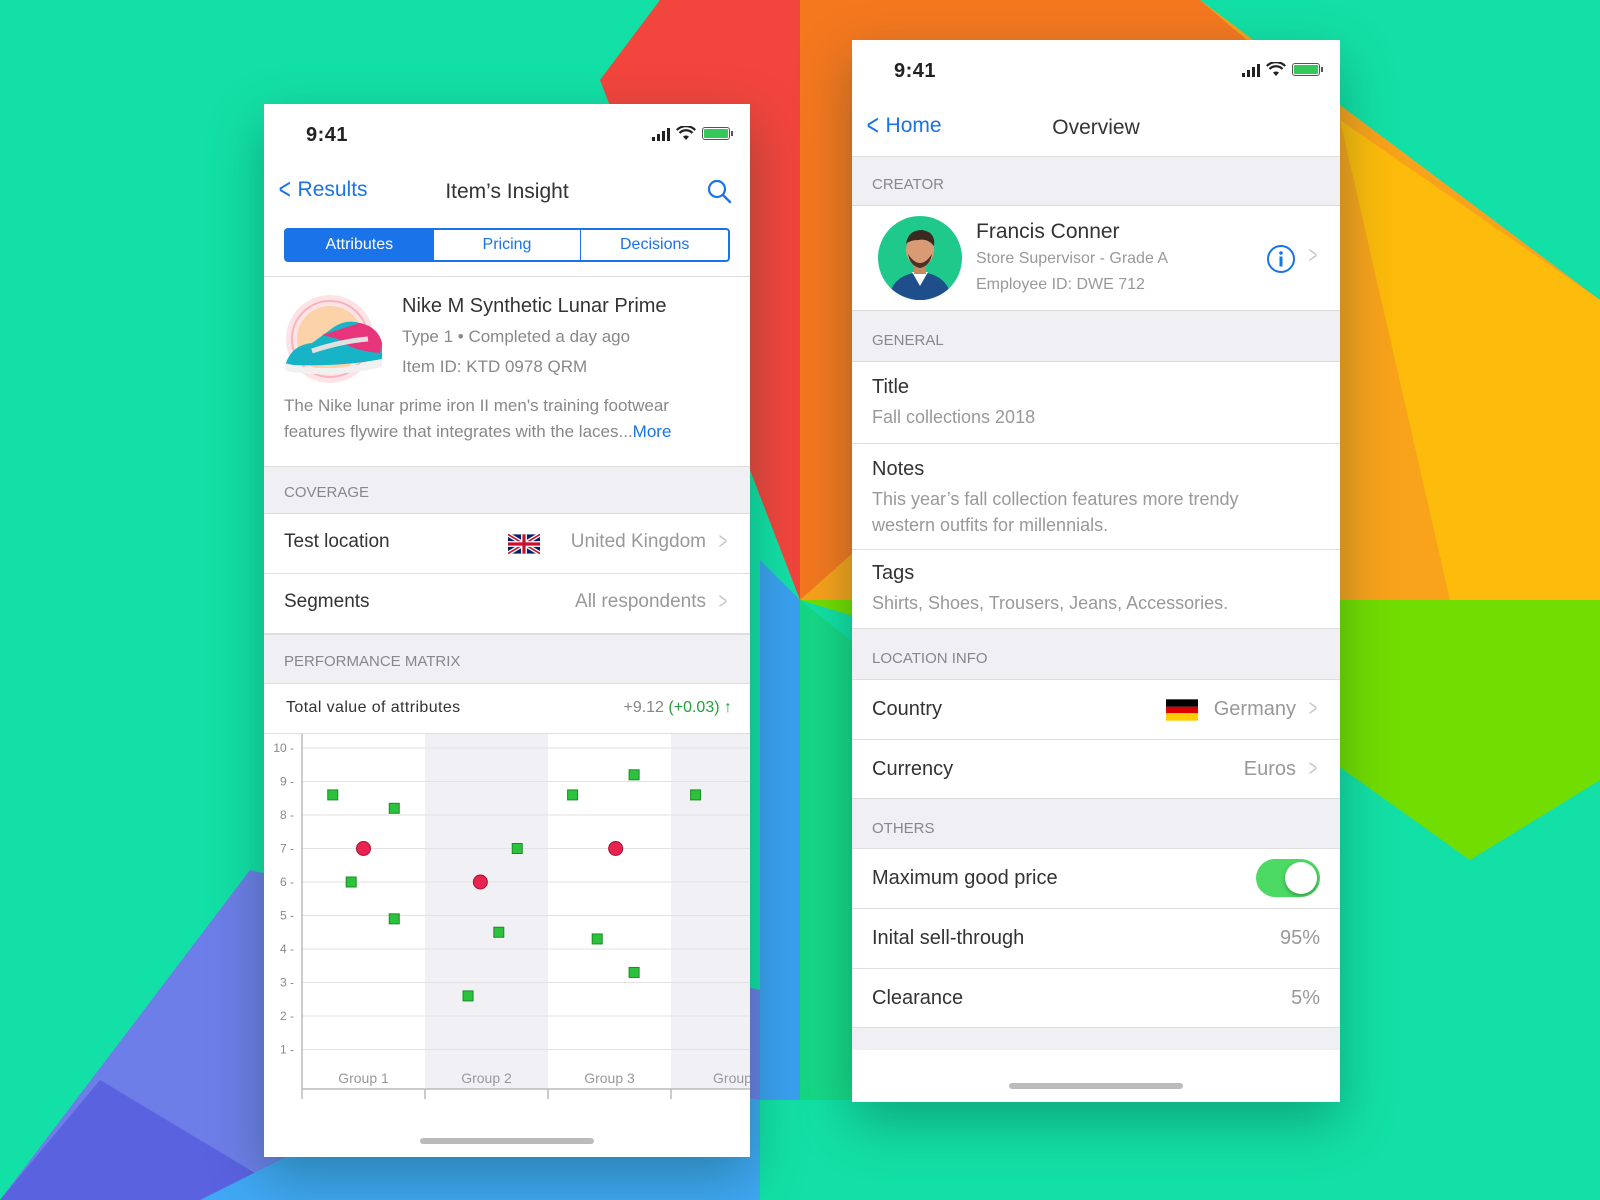  Describe the element at coordinates (359, 245) in the screenshot. I see `tab-attributes: Attributes` at that location.